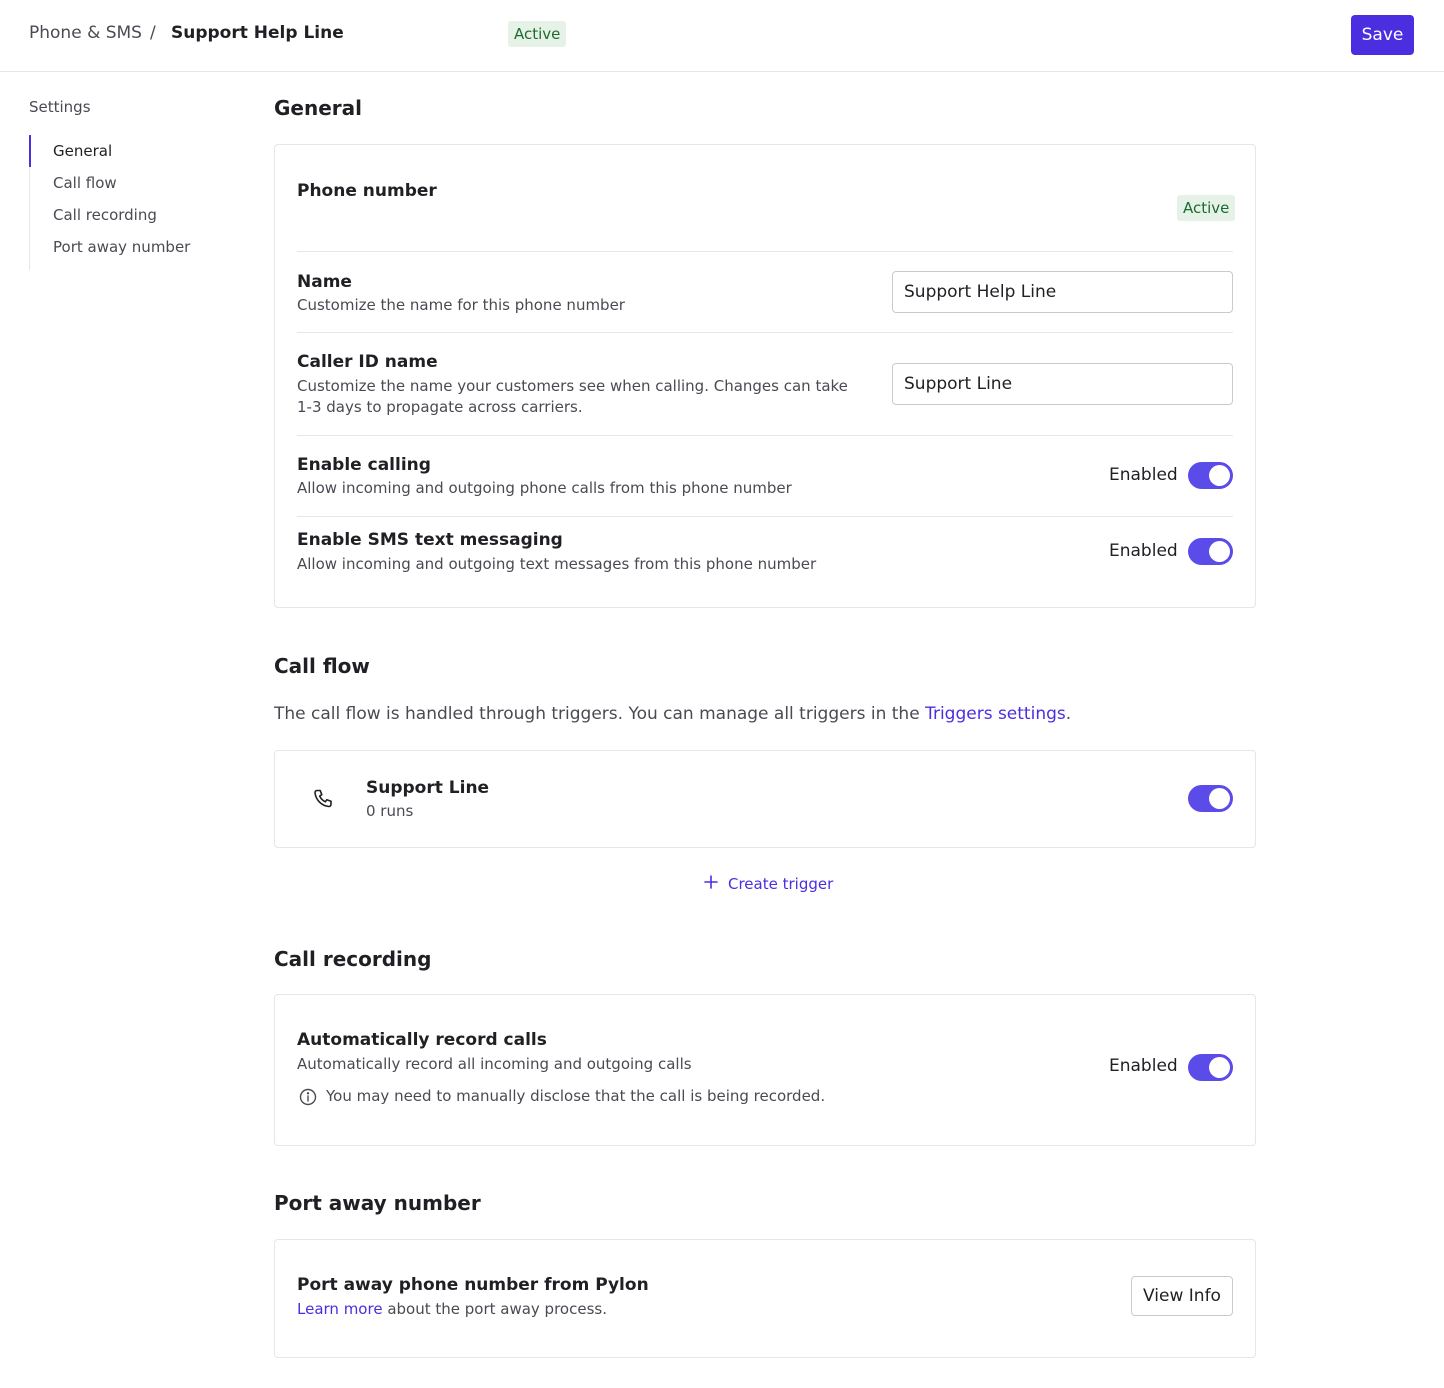 The image size is (1444, 1388). Describe the element at coordinates (461, 305) in the screenshot. I see `name-description: Customize the name for this phone number` at that location.